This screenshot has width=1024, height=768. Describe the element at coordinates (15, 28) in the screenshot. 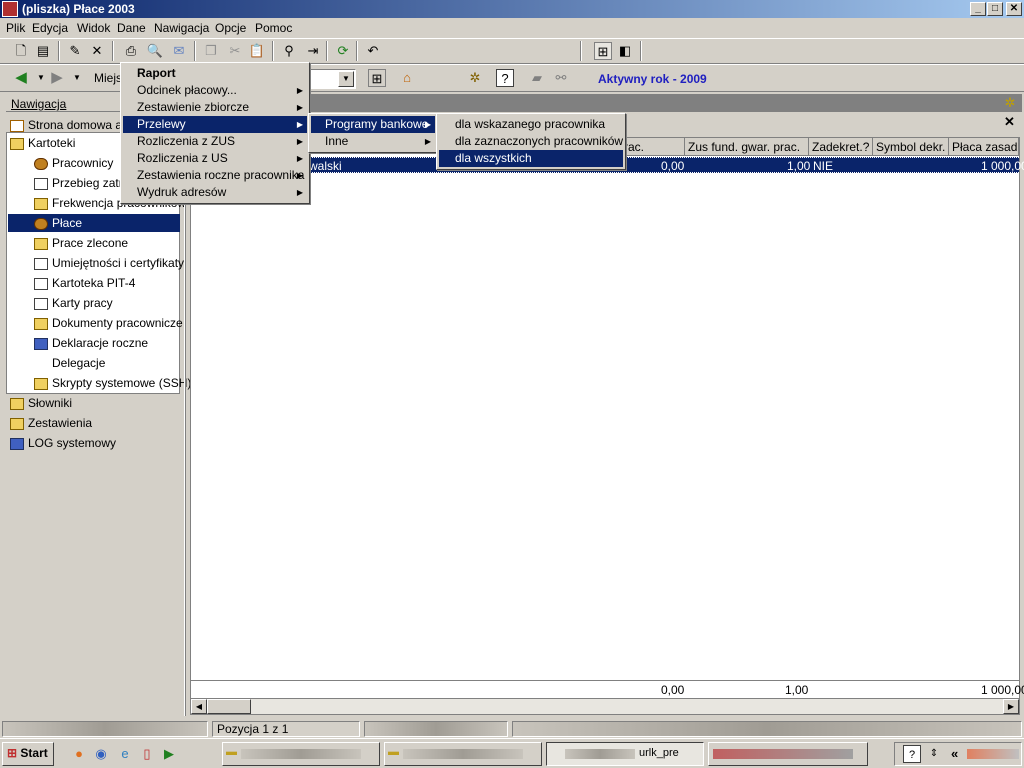

I see `menu-plik: Plik` at that location.